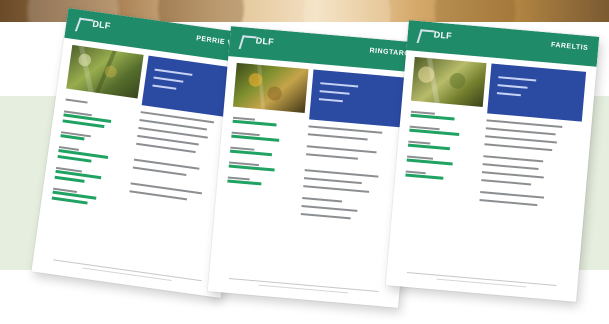 This screenshot has height=324, width=609. Describe the element at coordinates (569, 46) in the screenshot. I see `sheet-title: FARELTIS` at that location.